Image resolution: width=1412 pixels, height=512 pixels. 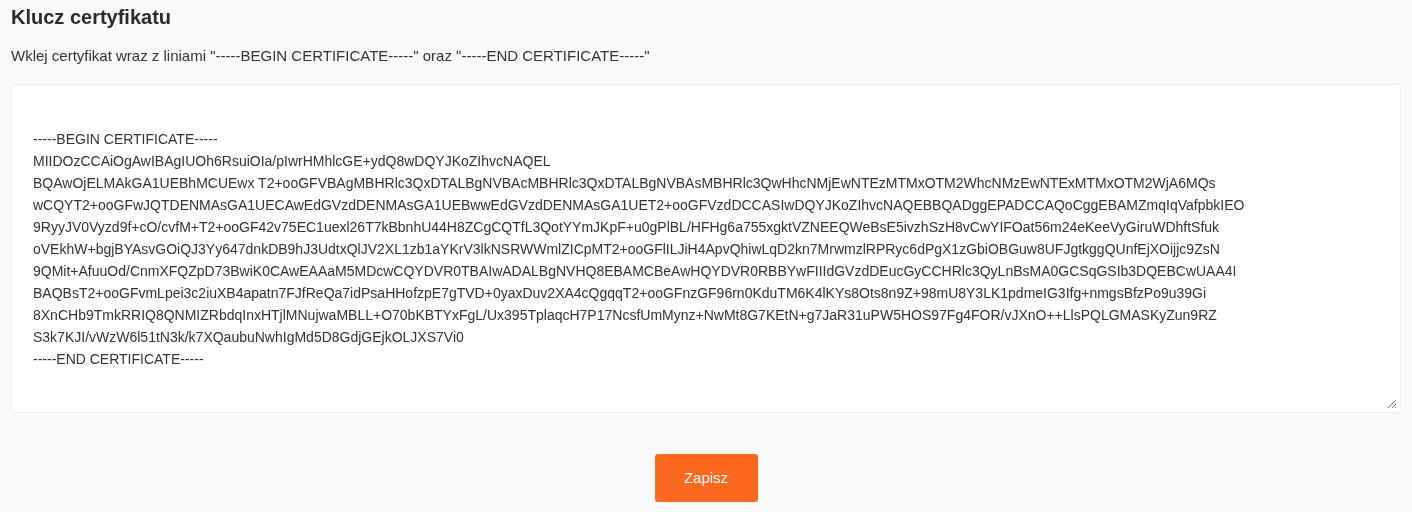 What do you see at coordinates (1392, 404) in the screenshot?
I see `resize-handle-icon` at bounding box center [1392, 404].